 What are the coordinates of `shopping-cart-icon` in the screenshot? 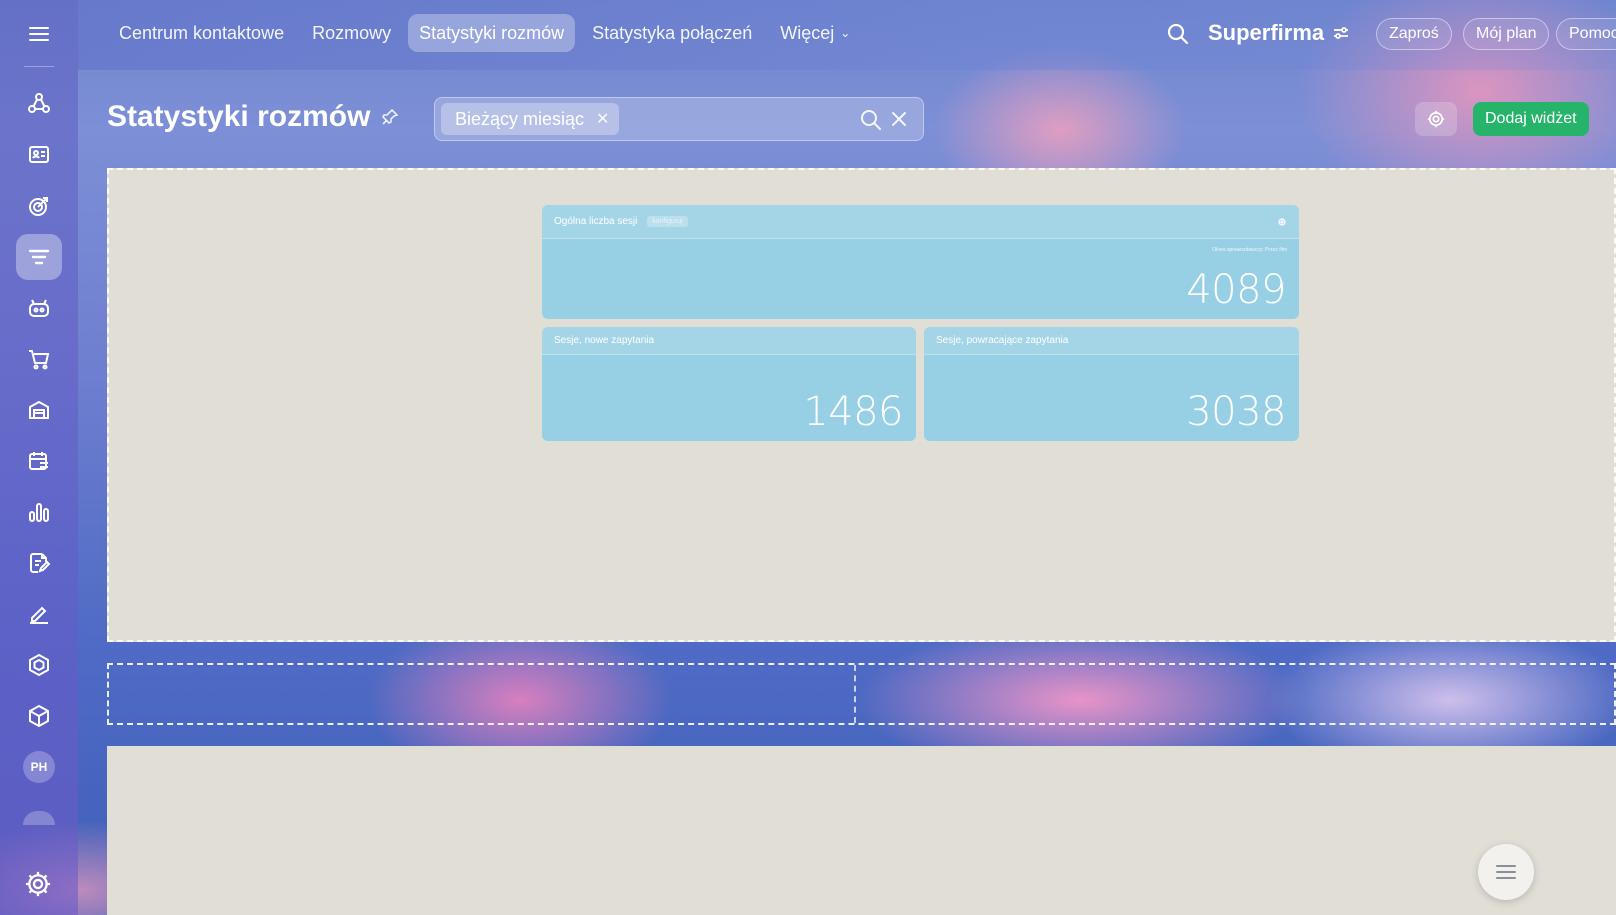 It's located at (39, 360).